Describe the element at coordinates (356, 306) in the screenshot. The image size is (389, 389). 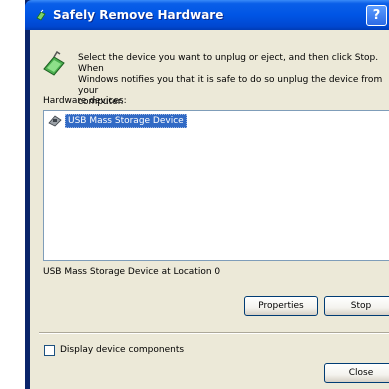
I see `stop-button: Stop` at that location.